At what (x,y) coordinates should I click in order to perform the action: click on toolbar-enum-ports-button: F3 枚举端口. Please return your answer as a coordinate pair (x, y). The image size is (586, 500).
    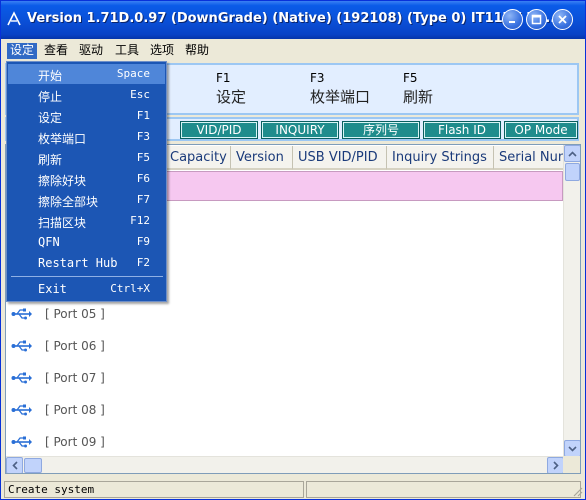
    Looking at the image, I should click on (340, 89).